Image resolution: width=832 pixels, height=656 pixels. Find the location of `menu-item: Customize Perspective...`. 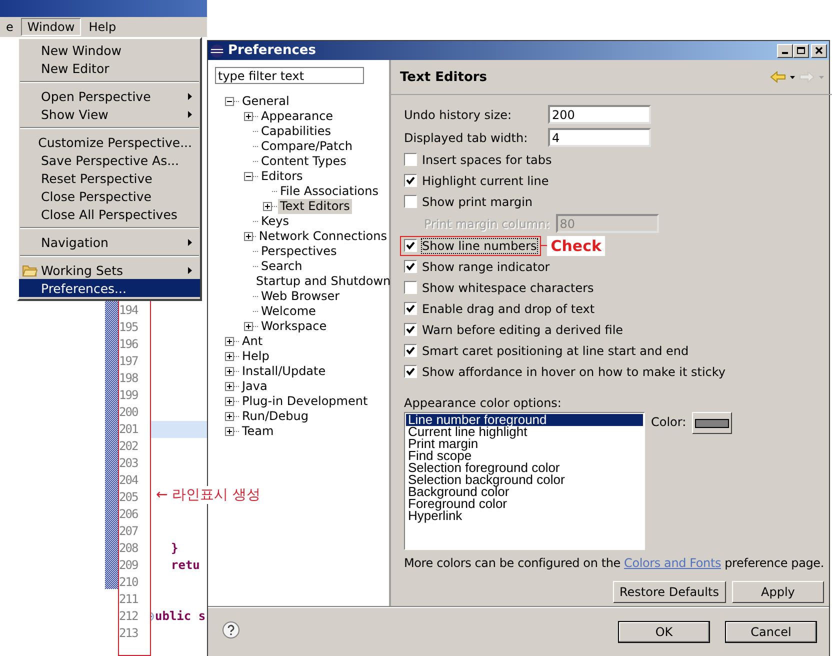

menu-item: Customize Perspective... is located at coordinates (109, 142).